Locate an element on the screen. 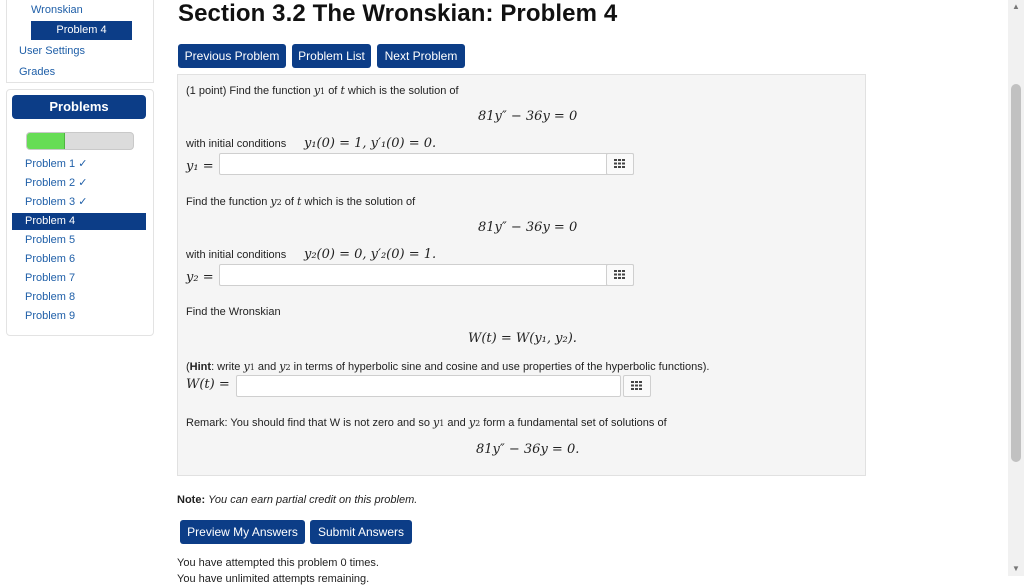  note-label: Note: is located at coordinates (191, 500).